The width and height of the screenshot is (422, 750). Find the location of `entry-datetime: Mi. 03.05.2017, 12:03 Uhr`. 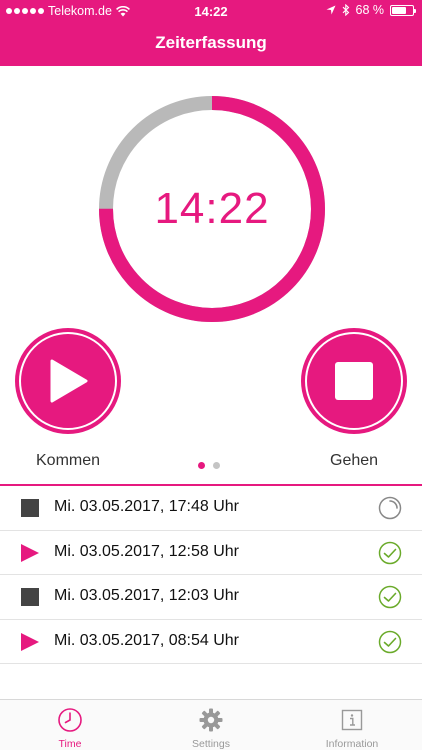

entry-datetime: Mi. 03.05.2017, 12:03 Uhr is located at coordinates (147, 595).